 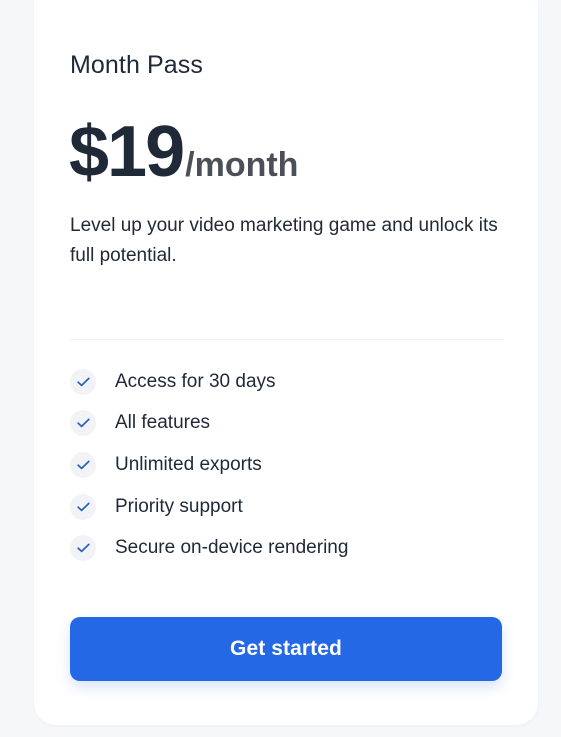 What do you see at coordinates (232, 548) in the screenshot?
I see `feature-label: Secure on-device rendering` at bounding box center [232, 548].